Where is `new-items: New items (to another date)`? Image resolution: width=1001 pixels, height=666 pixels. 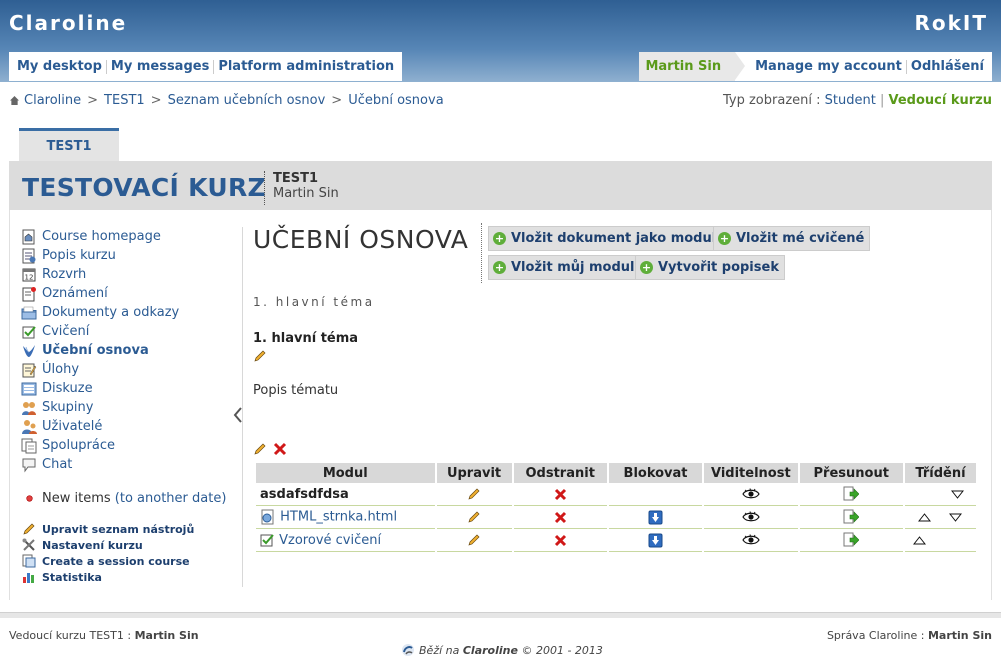 new-items: New items (to another date) is located at coordinates (131, 498).